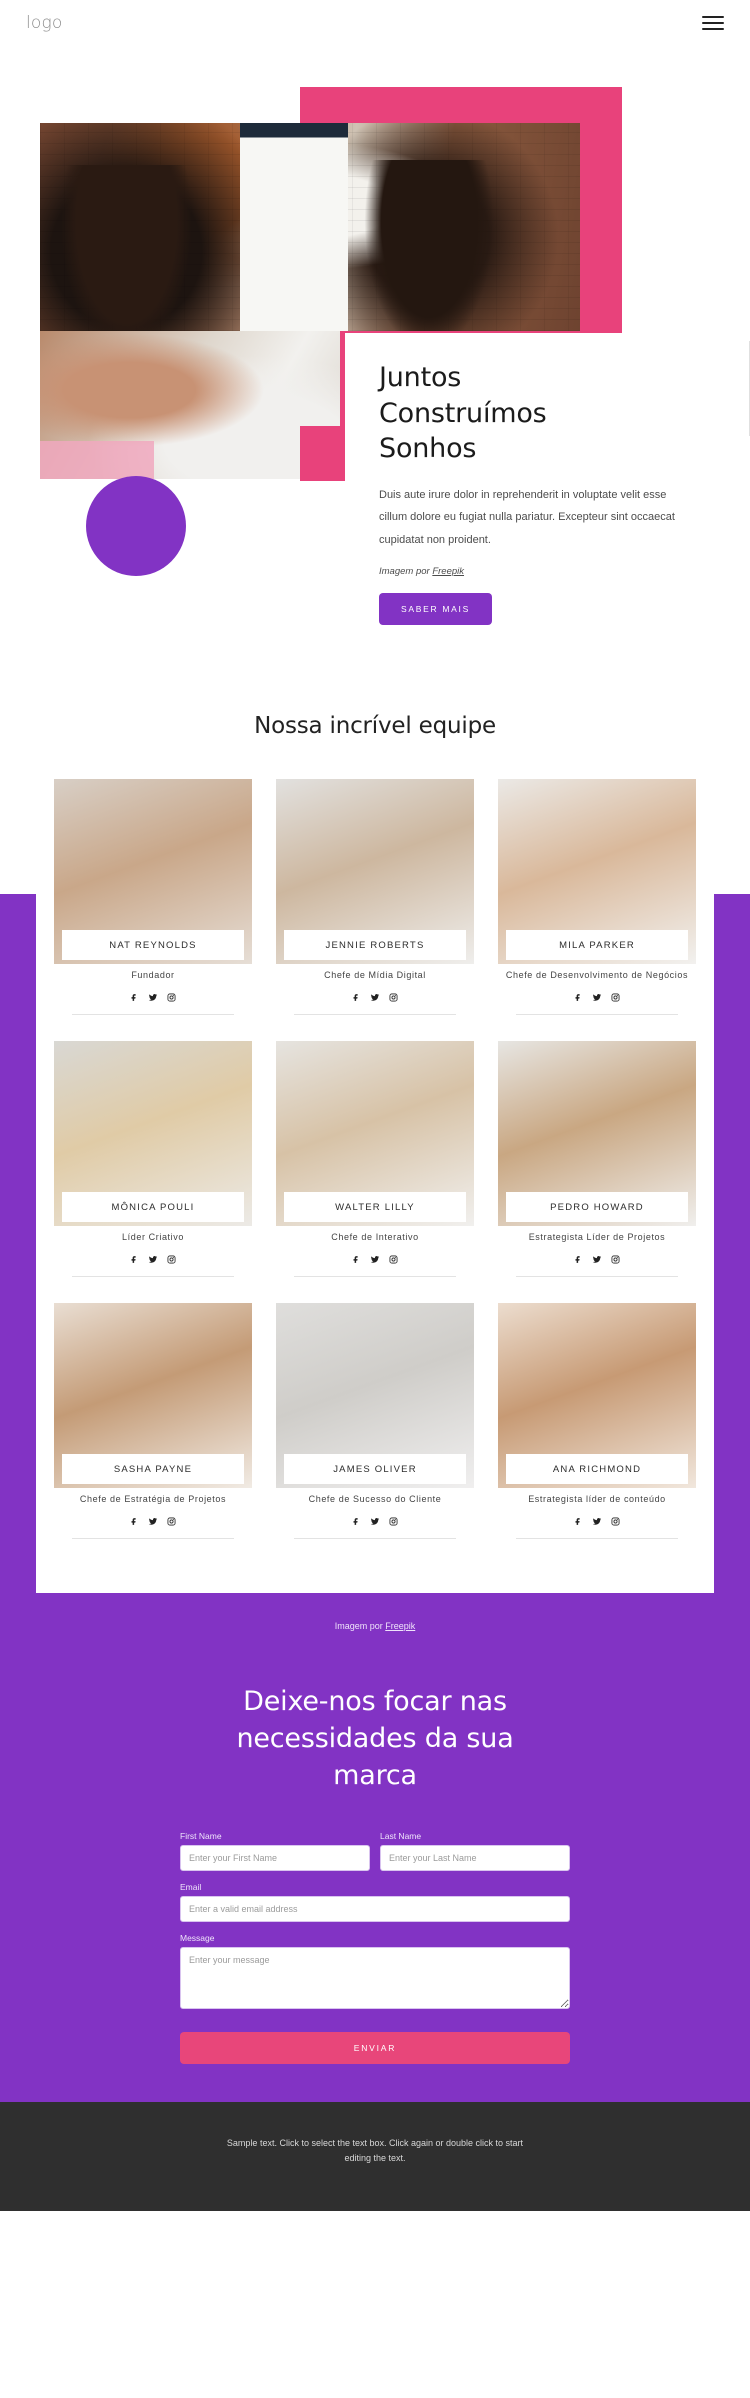 The width and height of the screenshot is (750, 2398). I want to click on team-member-name-plate: SASHA PAYNE, so click(153, 1468).